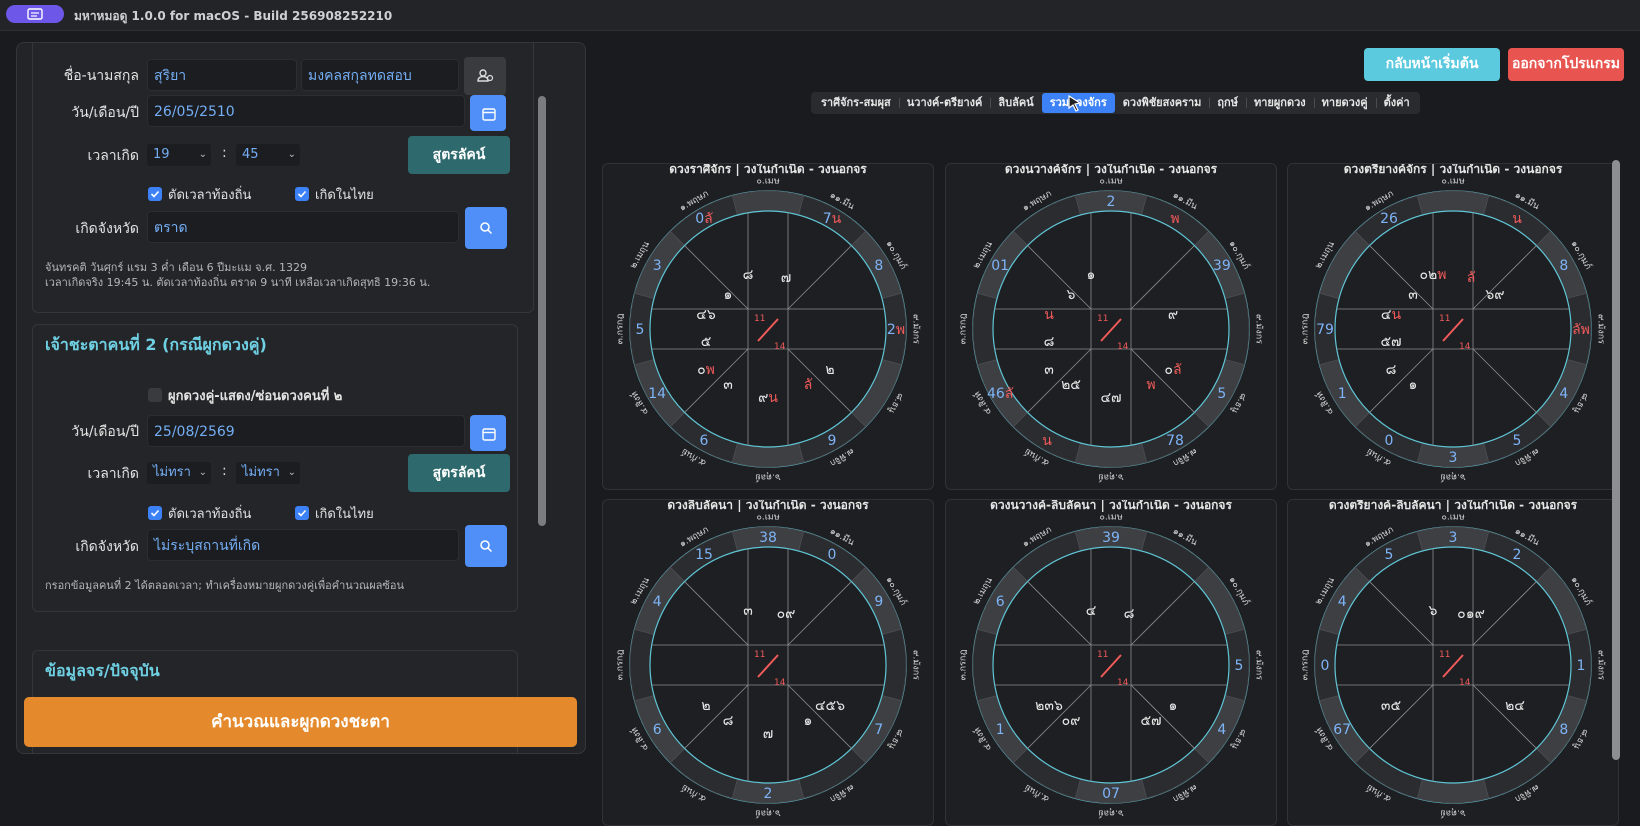  Describe the element at coordinates (1015, 103) in the screenshot. I see `tab-lib-lagna: ลิบลัคน์` at that location.